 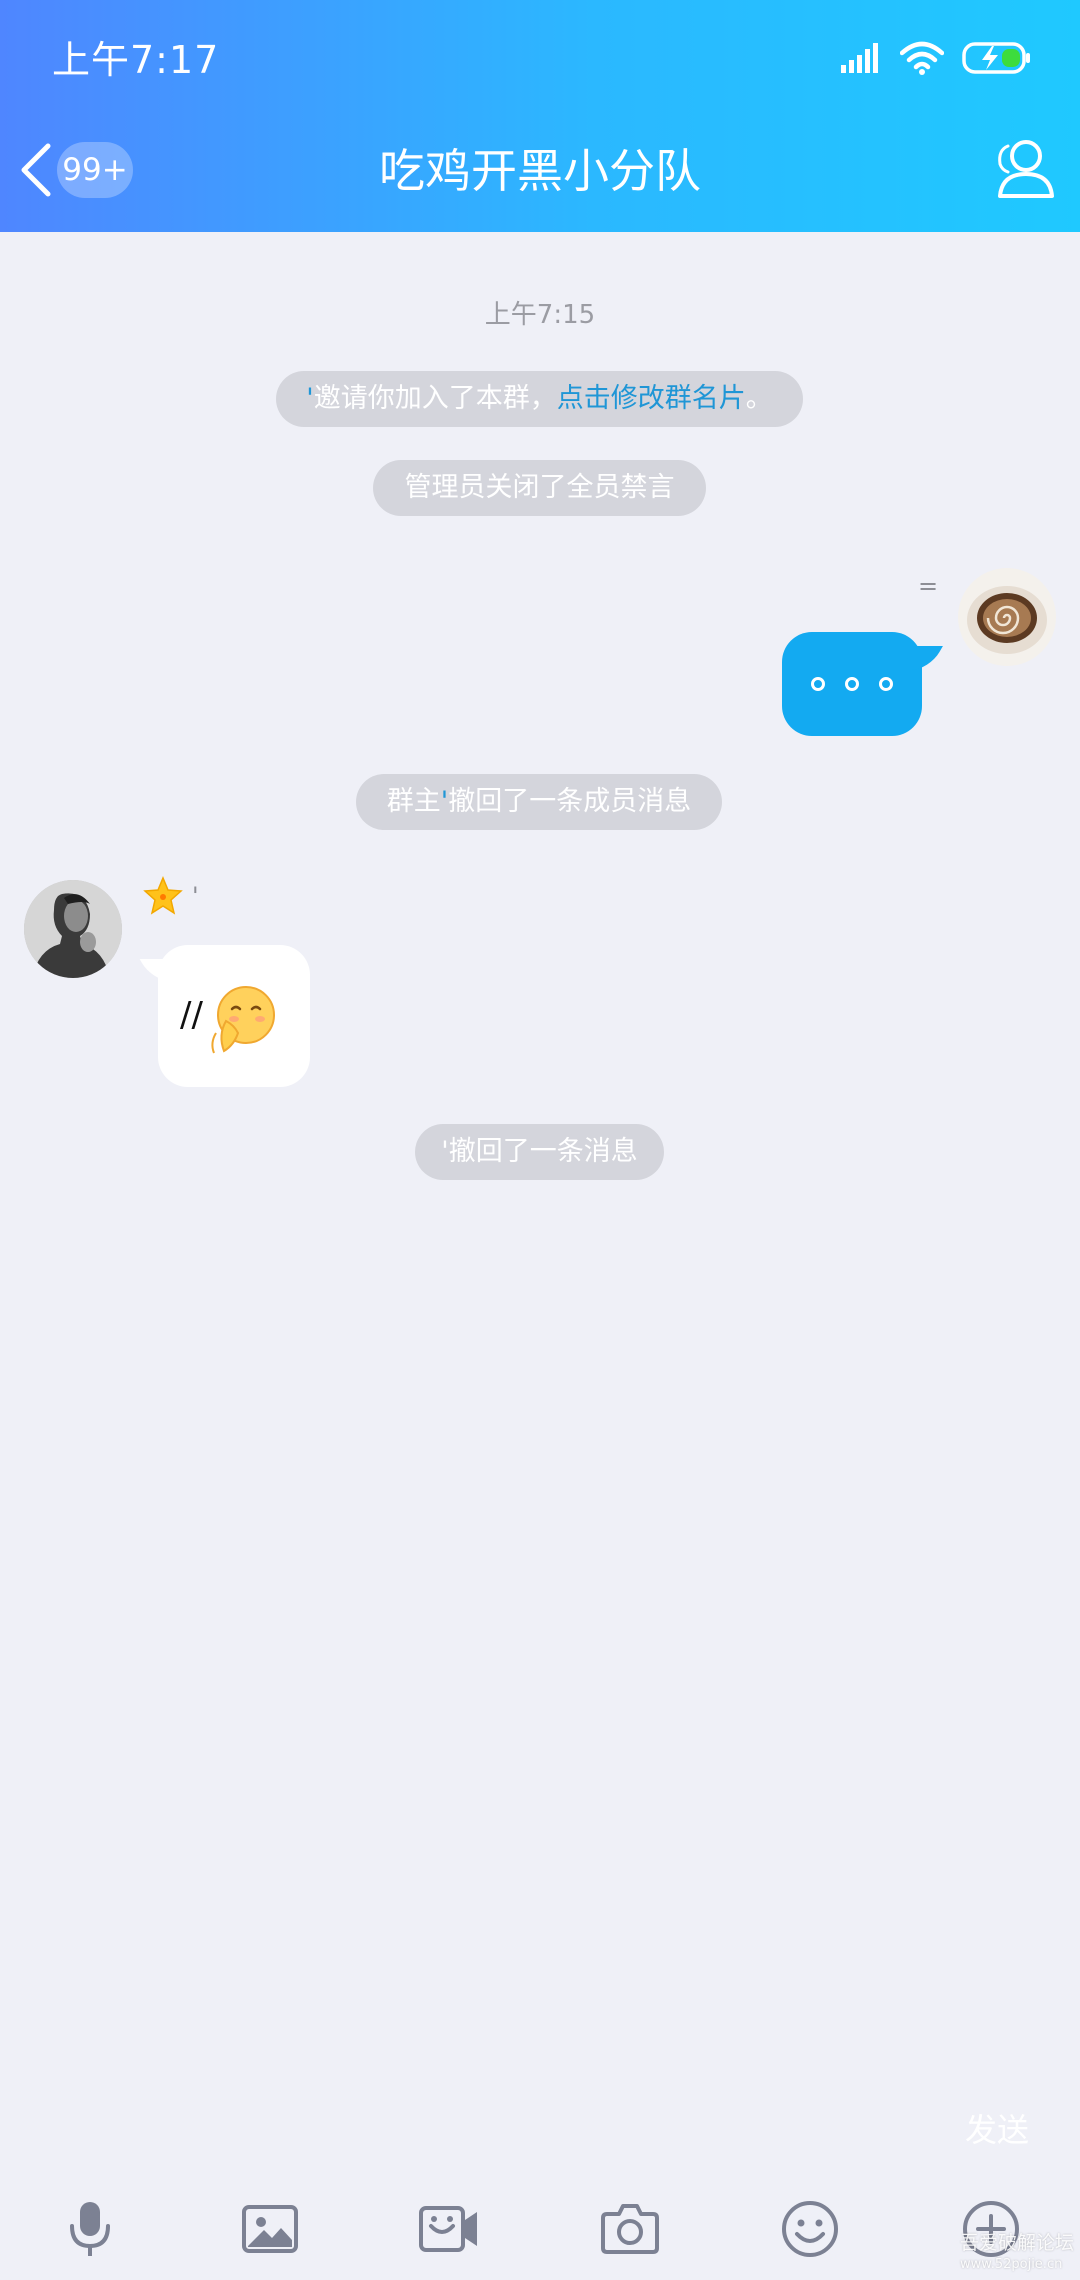 I want to click on bubble-tail, so click(x=160, y=970).